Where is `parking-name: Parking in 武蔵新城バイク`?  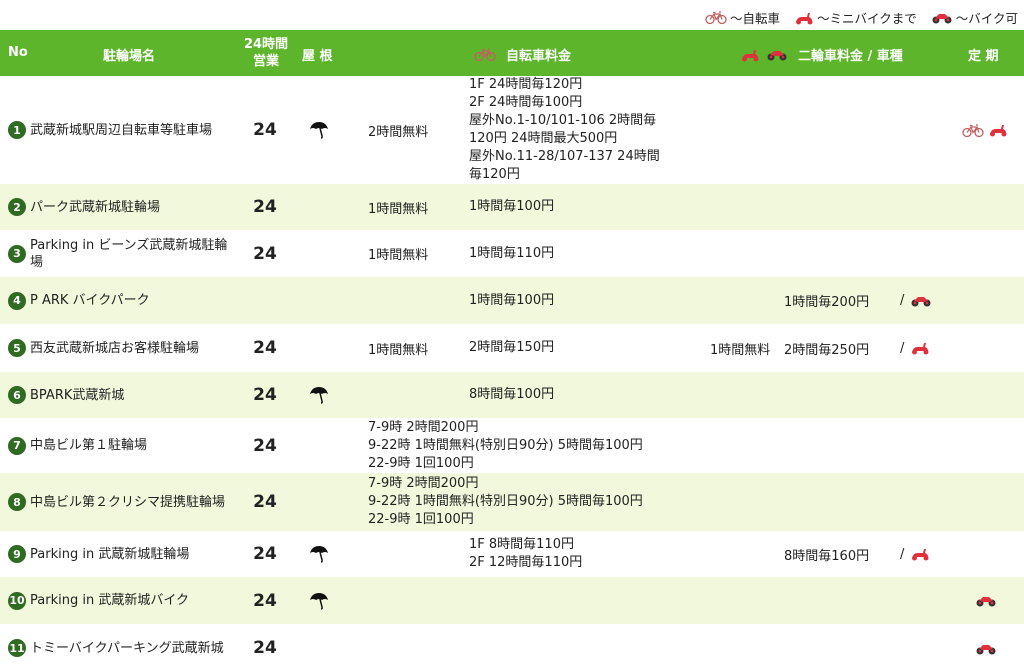
parking-name: Parking in 武蔵新城バイク is located at coordinates (109, 600).